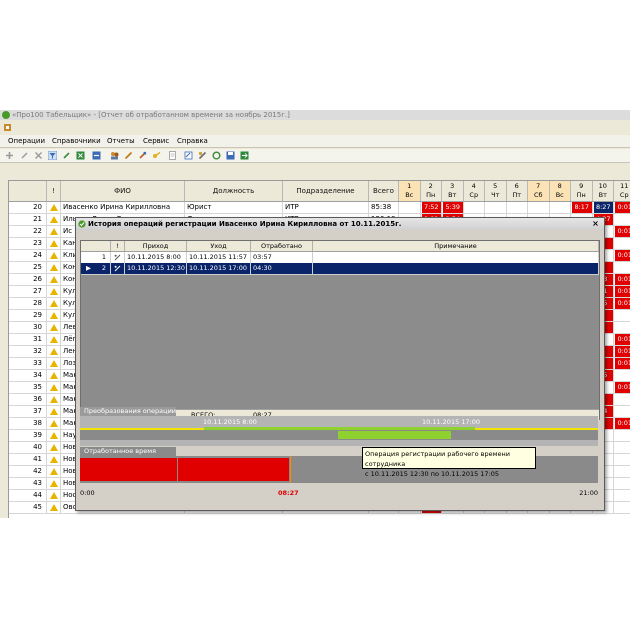 The width and height of the screenshot is (630, 630). What do you see at coordinates (216, 155) in the screenshot?
I see `refresh-icon` at bounding box center [216, 155].